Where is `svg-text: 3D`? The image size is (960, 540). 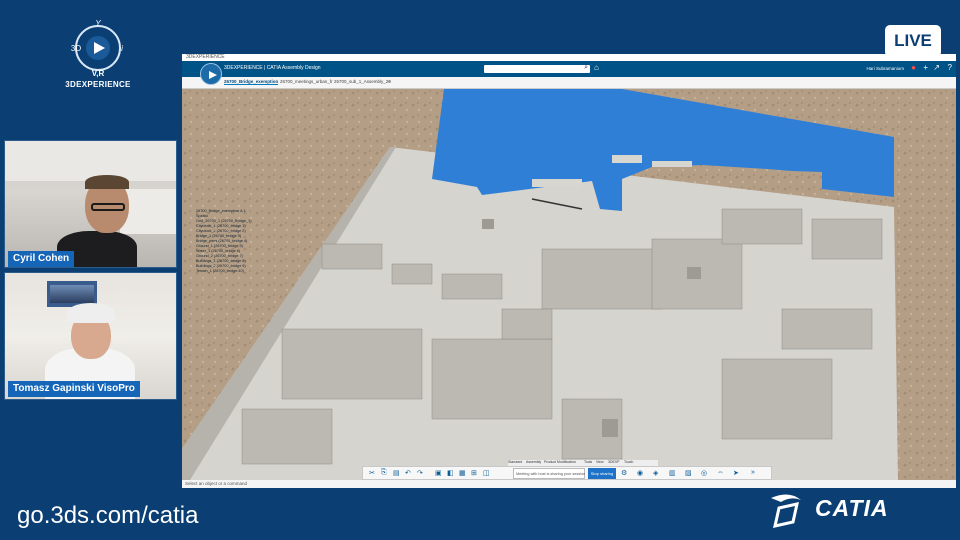 svg-text: 3D is located at coordinates (76, 48).